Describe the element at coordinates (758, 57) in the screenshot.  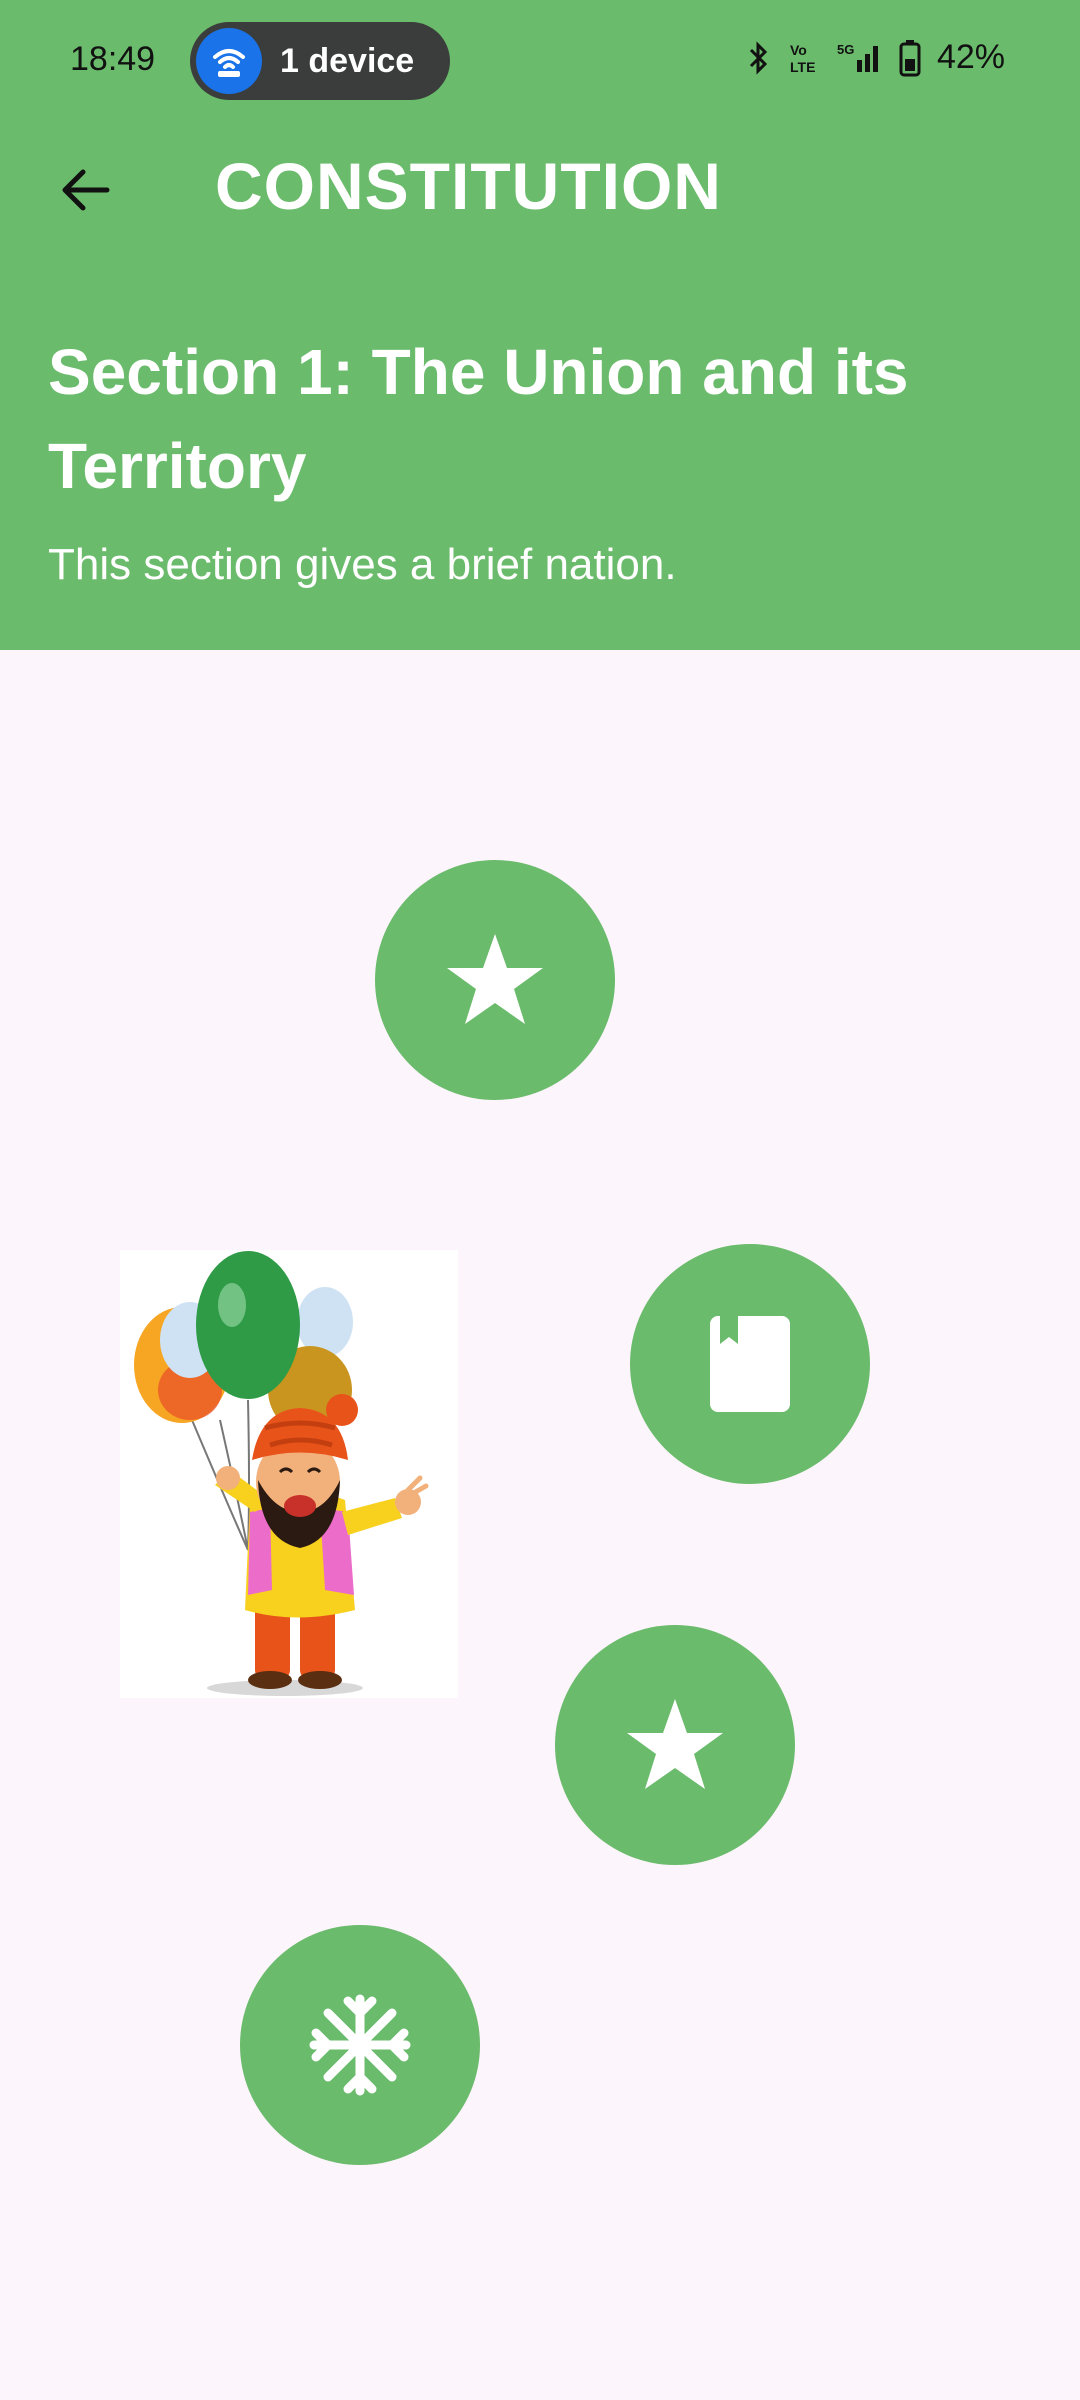
I see `bluetooth-icon` at that location.